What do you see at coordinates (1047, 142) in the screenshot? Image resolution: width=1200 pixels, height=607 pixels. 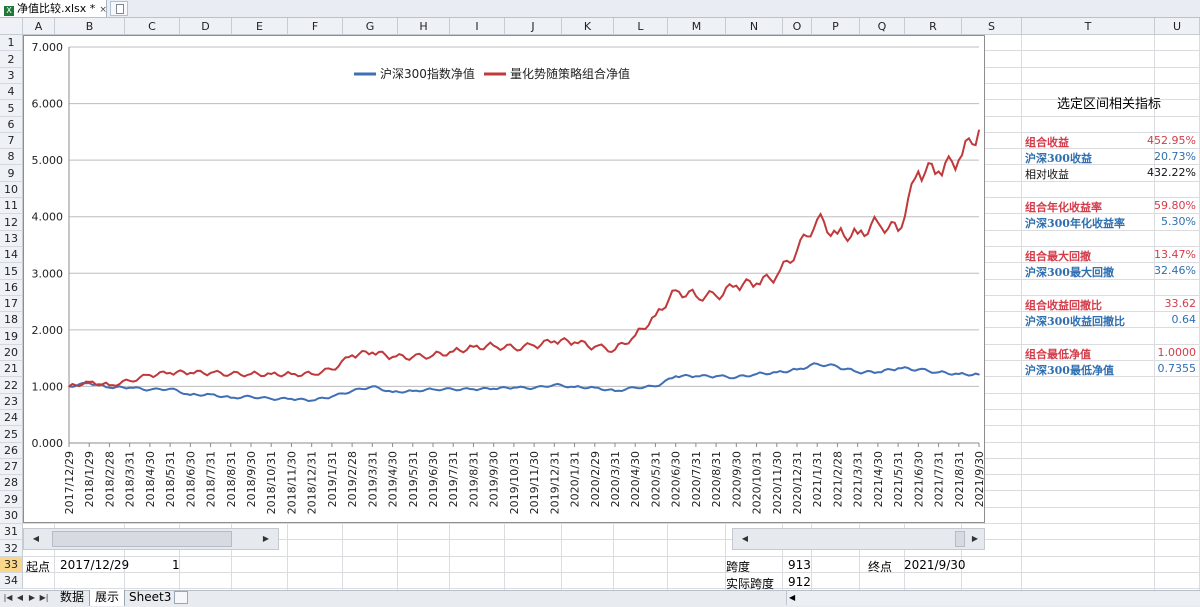 I see `metric-label: 组合收益` at bounding box center [1047, 142].